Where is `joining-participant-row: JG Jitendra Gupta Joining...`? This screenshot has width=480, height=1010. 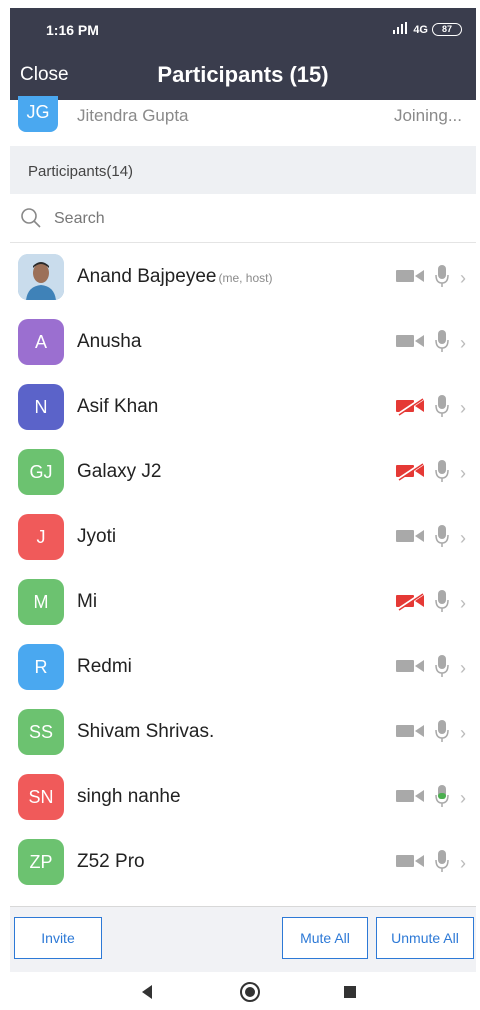
joining-participant-row: JG Jitendra Gupta Joining... is located at coordinates (243, 120).